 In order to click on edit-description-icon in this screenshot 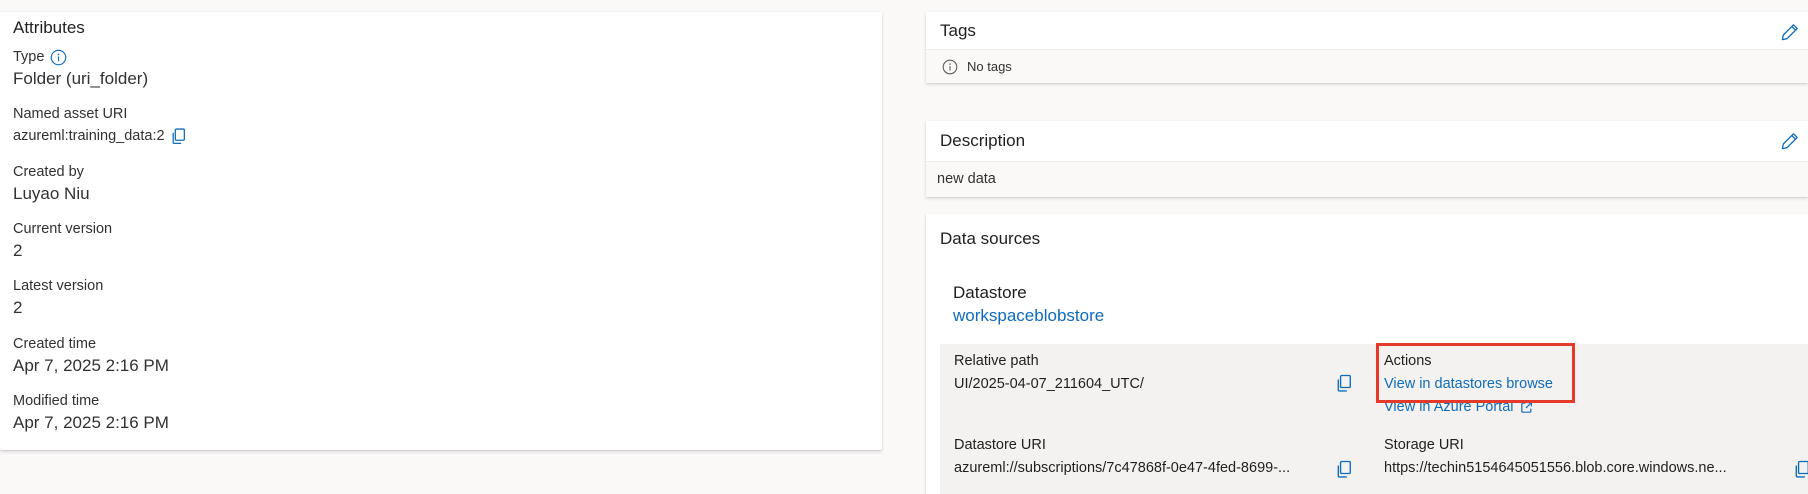, I will do `click(1790, 141)`.